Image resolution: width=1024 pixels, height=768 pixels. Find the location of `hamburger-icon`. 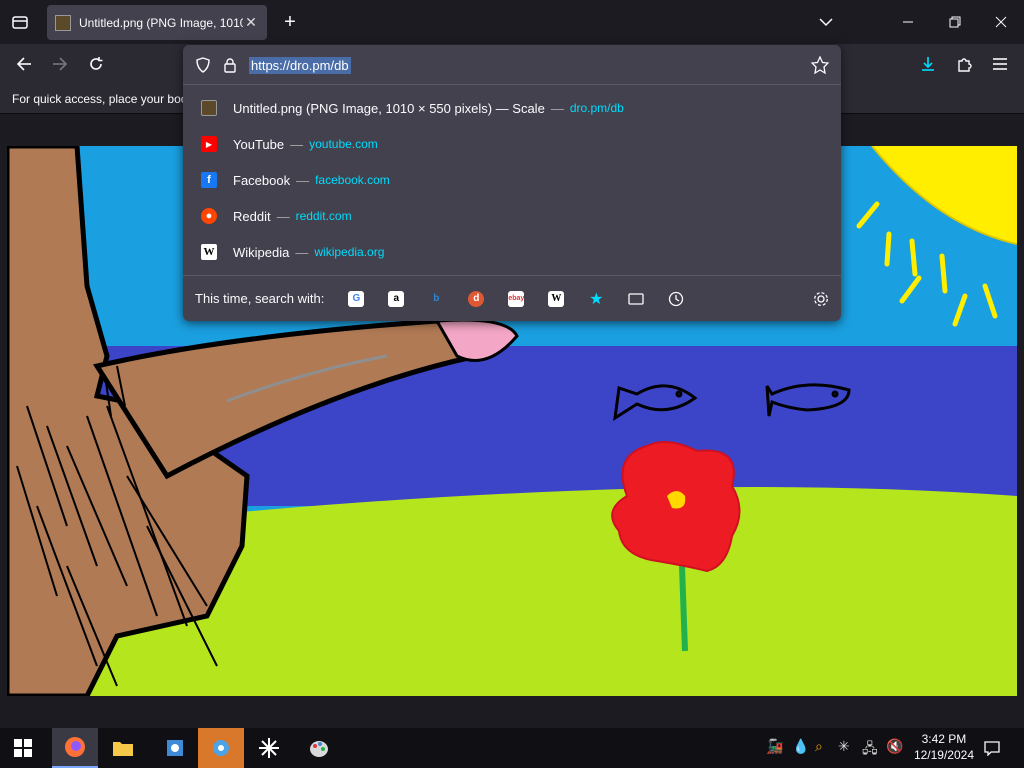

hamburger-icon is located at coordinates (1000, 64).